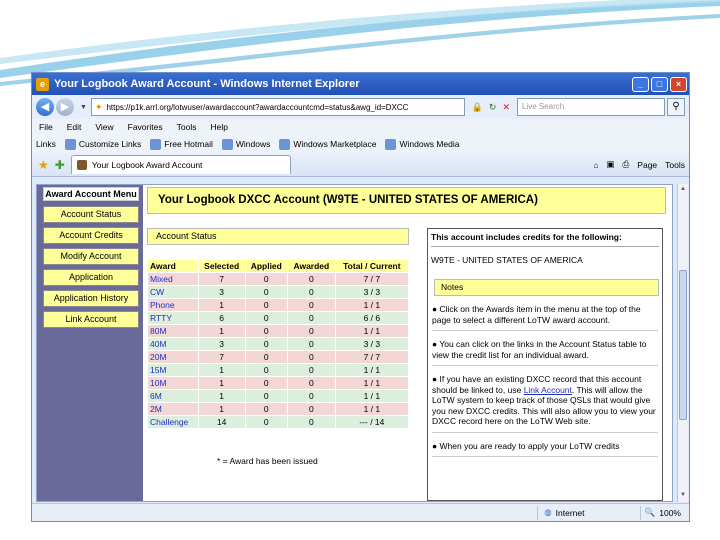  Describe the element at coordinates (173, 266) in the screenshot. I see `col-award: Award` at that location.